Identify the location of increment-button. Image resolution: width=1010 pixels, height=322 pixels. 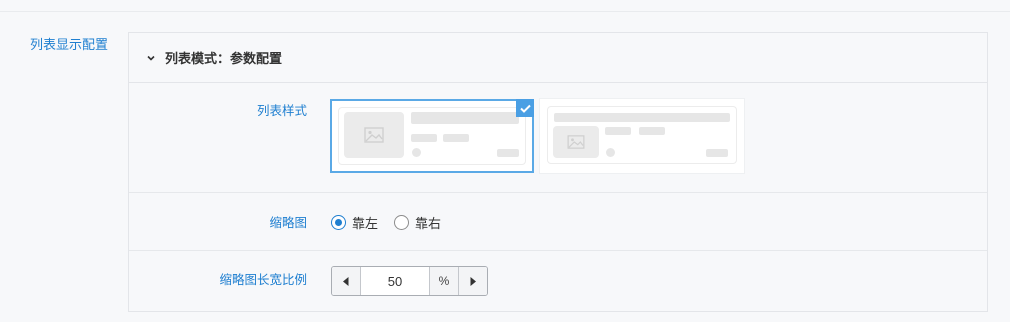
(472, 281).